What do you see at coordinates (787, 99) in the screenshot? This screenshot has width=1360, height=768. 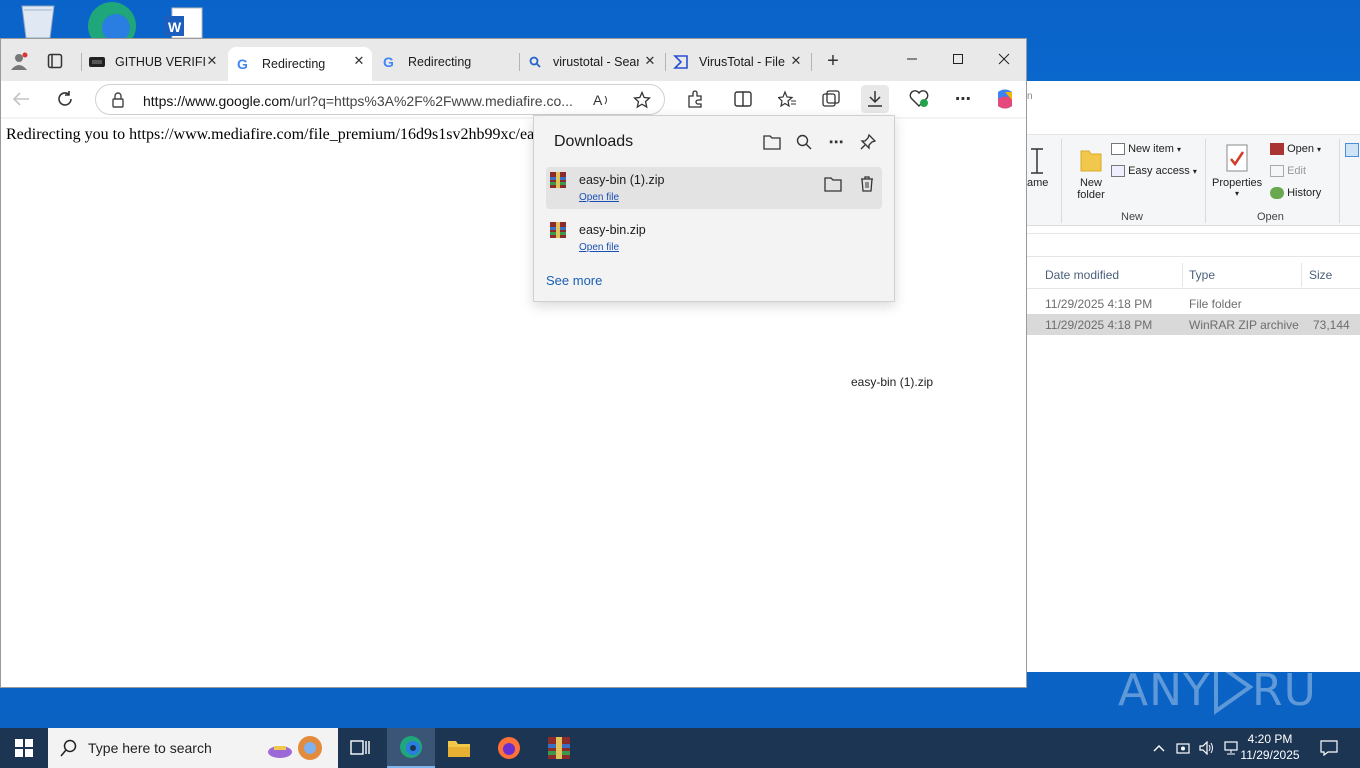 I see `favorites-icon` at bounding box center [787, 99].